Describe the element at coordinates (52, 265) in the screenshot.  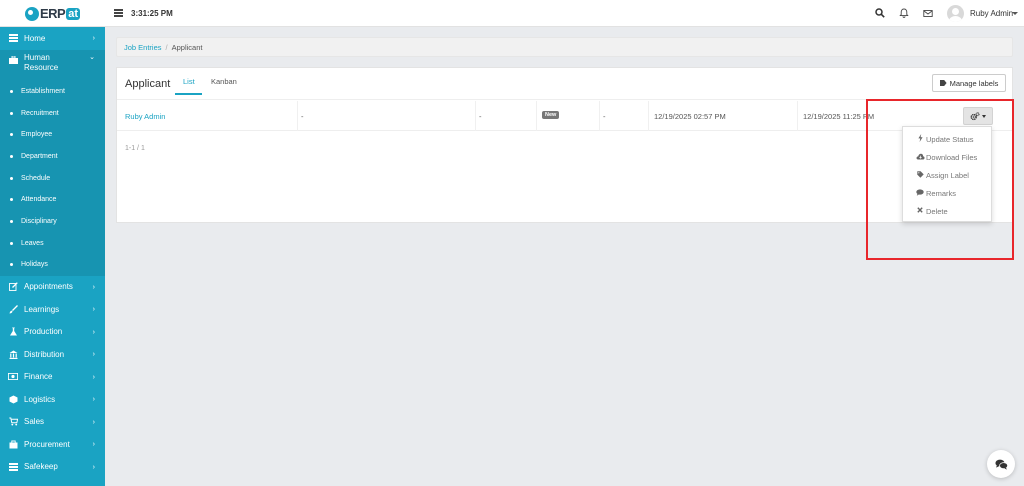
I see `sidebar-subitem-holidays: Holidays` at that location.